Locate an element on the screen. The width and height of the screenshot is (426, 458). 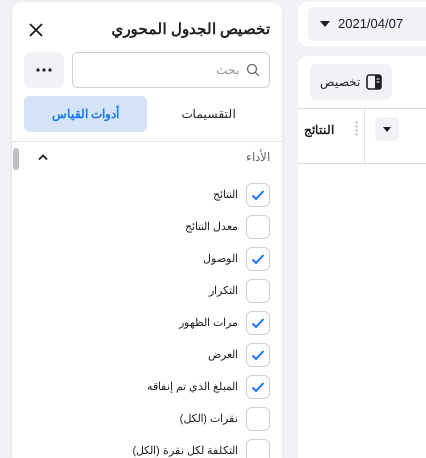
more-icon is located at coordinates (44, 70).